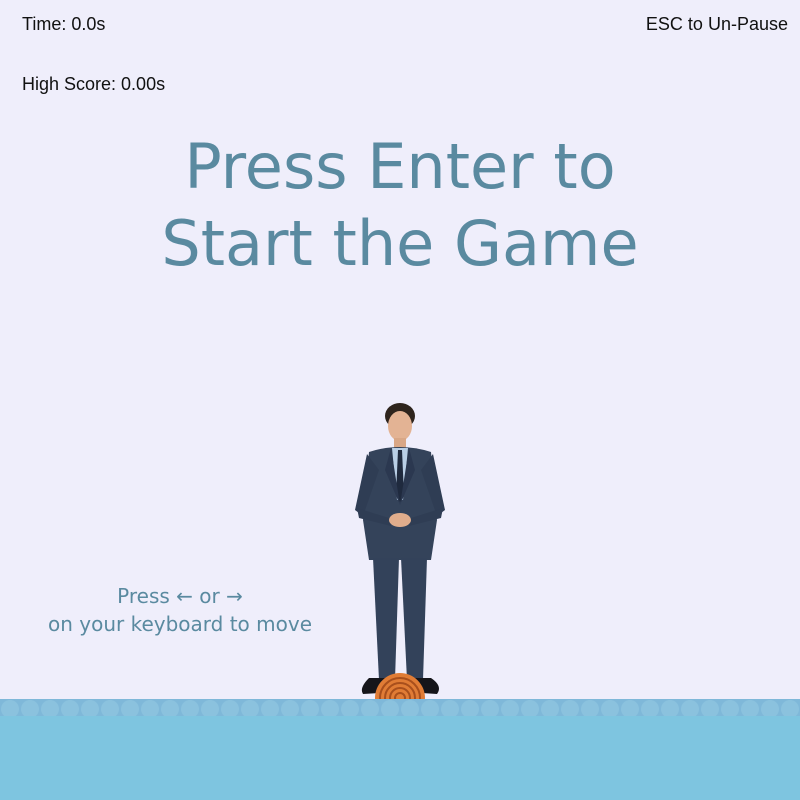 The height and width of the screenshot is (800, 800). I want to click on water, so click(400, 758).